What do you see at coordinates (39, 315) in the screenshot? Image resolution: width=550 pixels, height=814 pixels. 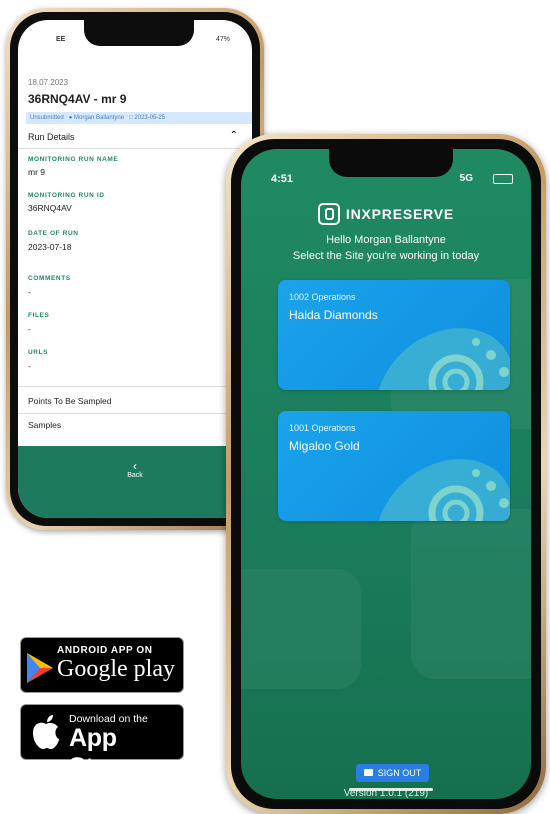 I see `field-label-files: FILES` at bounding box center [39, 315].